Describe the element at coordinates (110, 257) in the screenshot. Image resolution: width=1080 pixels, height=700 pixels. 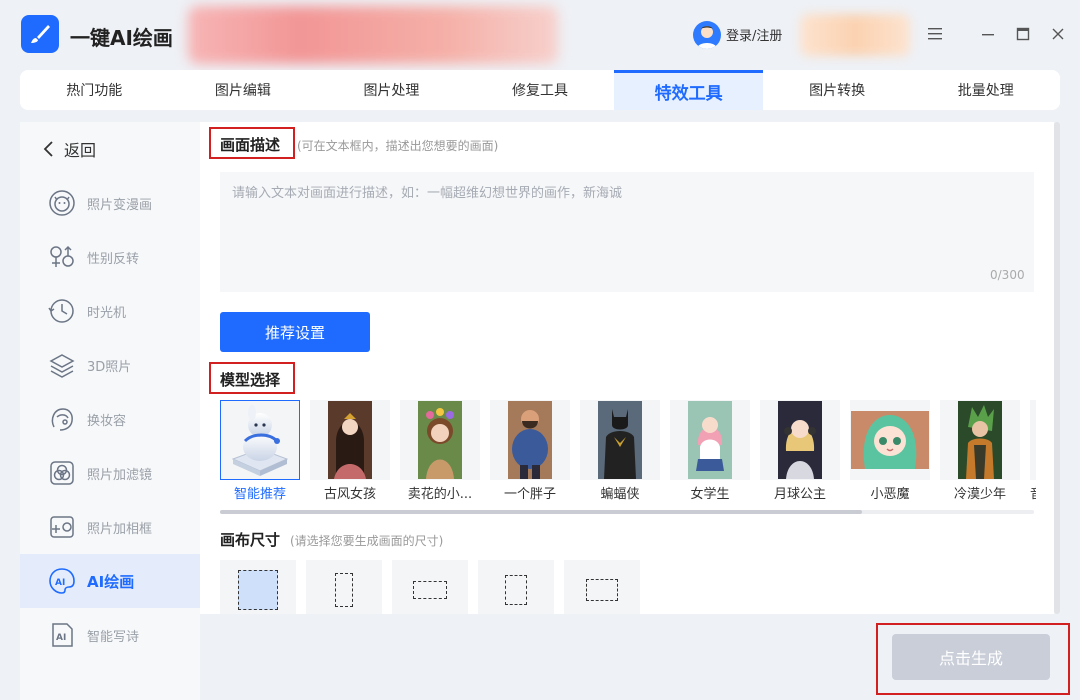
I see `sidebar-item-gender-swap: 性别反转` at that location.